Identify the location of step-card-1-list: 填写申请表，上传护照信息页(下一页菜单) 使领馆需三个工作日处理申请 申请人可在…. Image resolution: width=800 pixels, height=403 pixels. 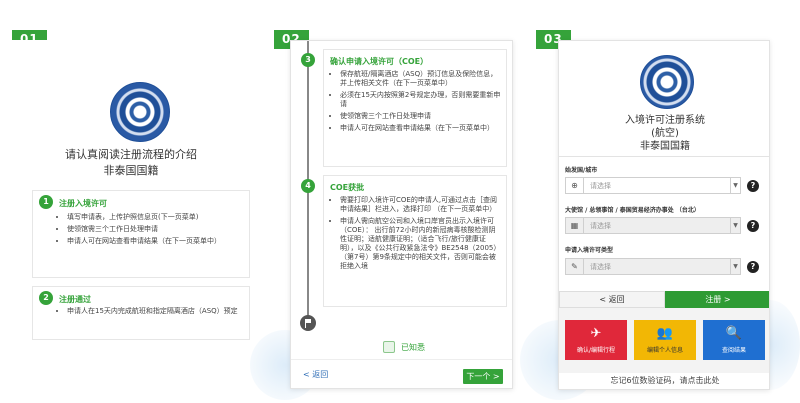
(156, 231).